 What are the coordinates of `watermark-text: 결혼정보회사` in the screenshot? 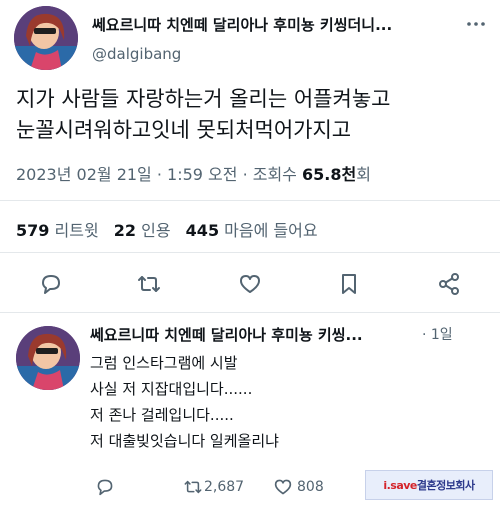 It's located at (445, 485).